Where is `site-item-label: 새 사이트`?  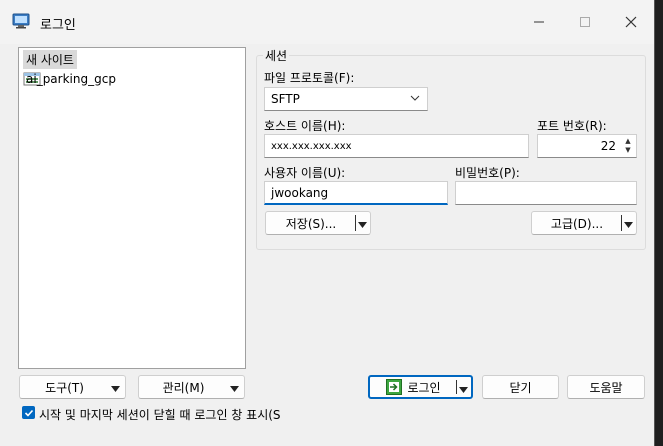 site-item-label: 새 사이트 is located at coordinates (50, 59).